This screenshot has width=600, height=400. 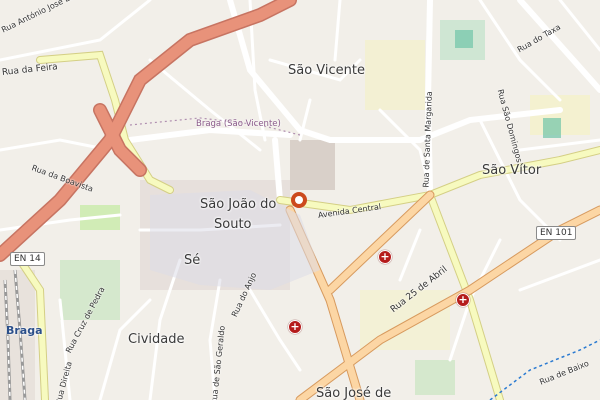 I want to click on road-shield-en101: EN 101, so click(x=556, y=233).